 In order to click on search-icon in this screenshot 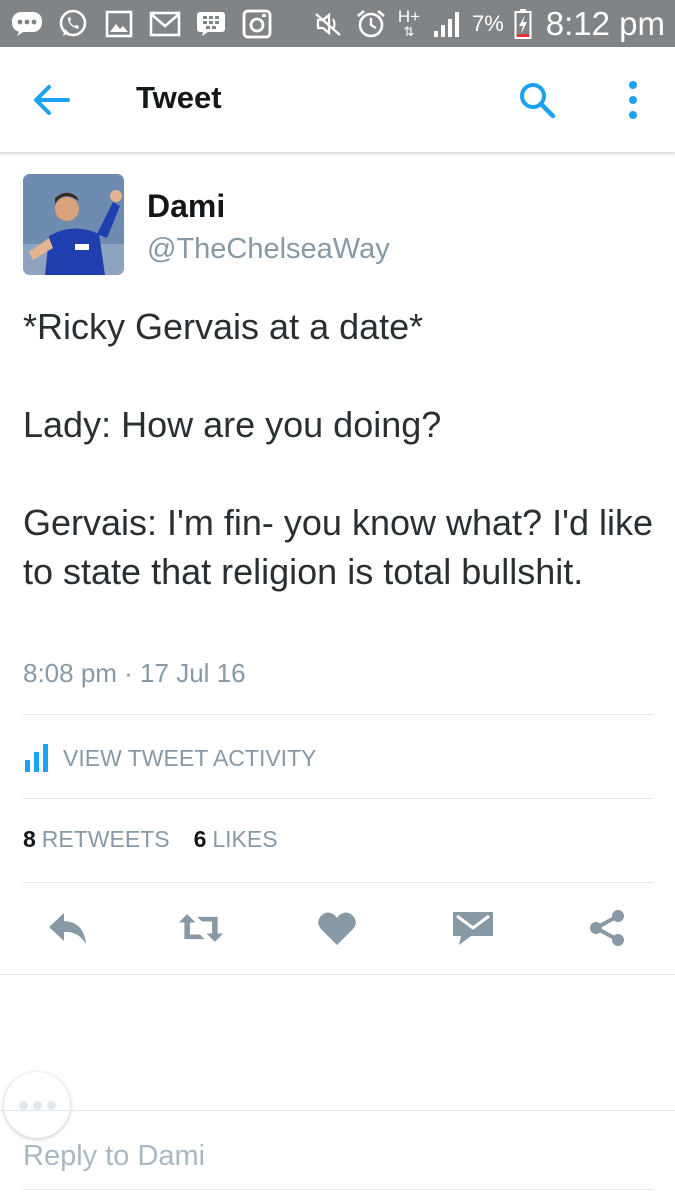, I will do `click(538, 101)`.